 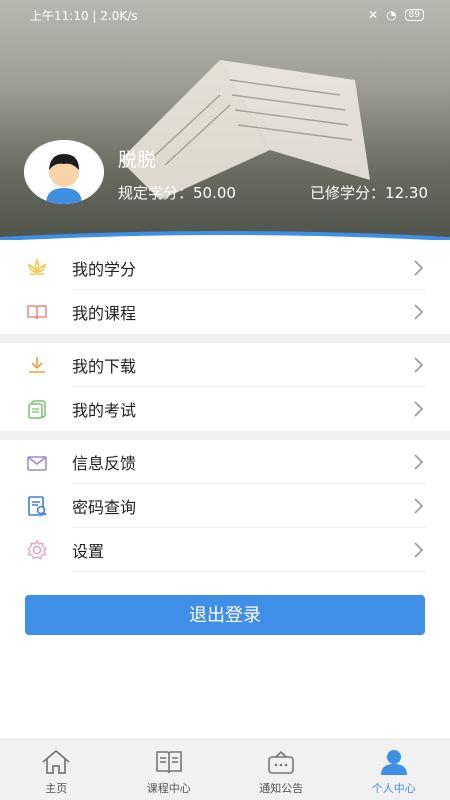 I want to click on tab-notices: 通知公告, so click(x=281, y=770).